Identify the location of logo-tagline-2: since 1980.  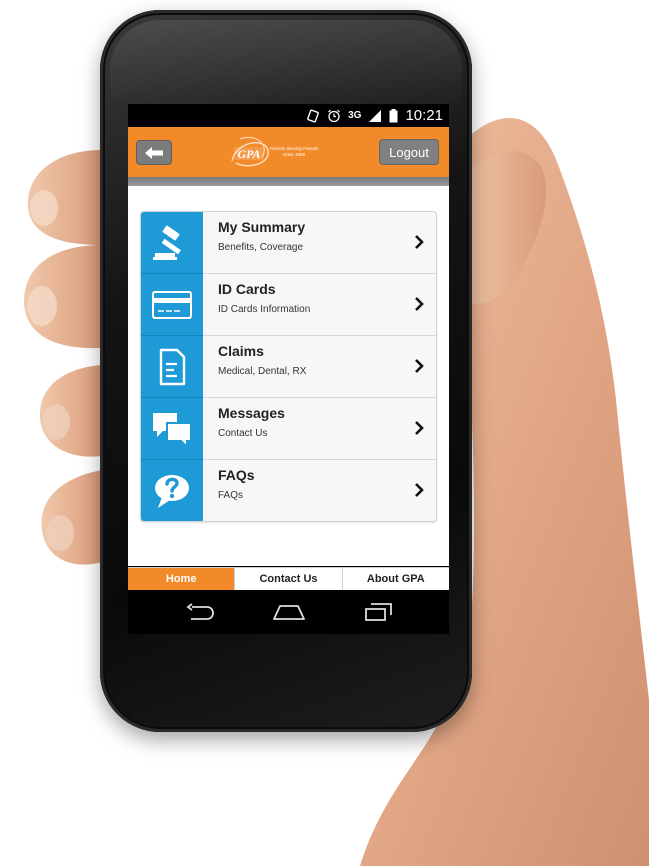
(294, 154).